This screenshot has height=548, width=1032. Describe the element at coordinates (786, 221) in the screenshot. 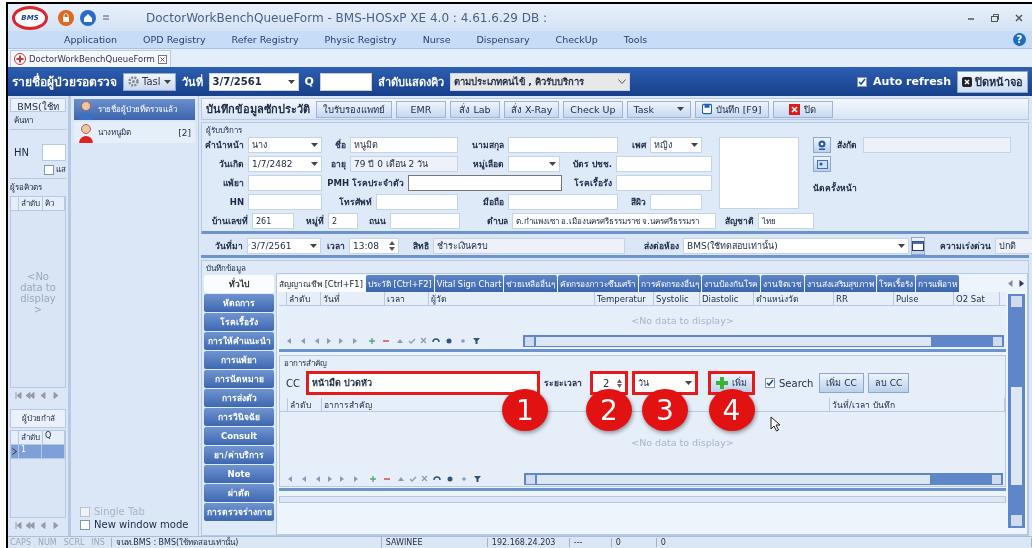

I see `text-field: ไทย` at that location.